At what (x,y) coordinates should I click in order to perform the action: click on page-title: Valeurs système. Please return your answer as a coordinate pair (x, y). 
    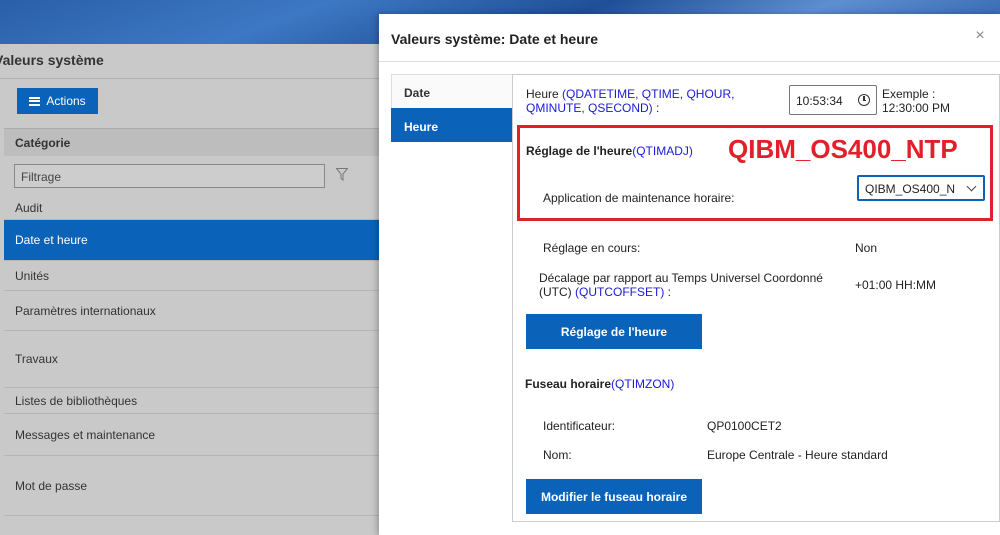
    Looking at the image, I should click on (52, 60).